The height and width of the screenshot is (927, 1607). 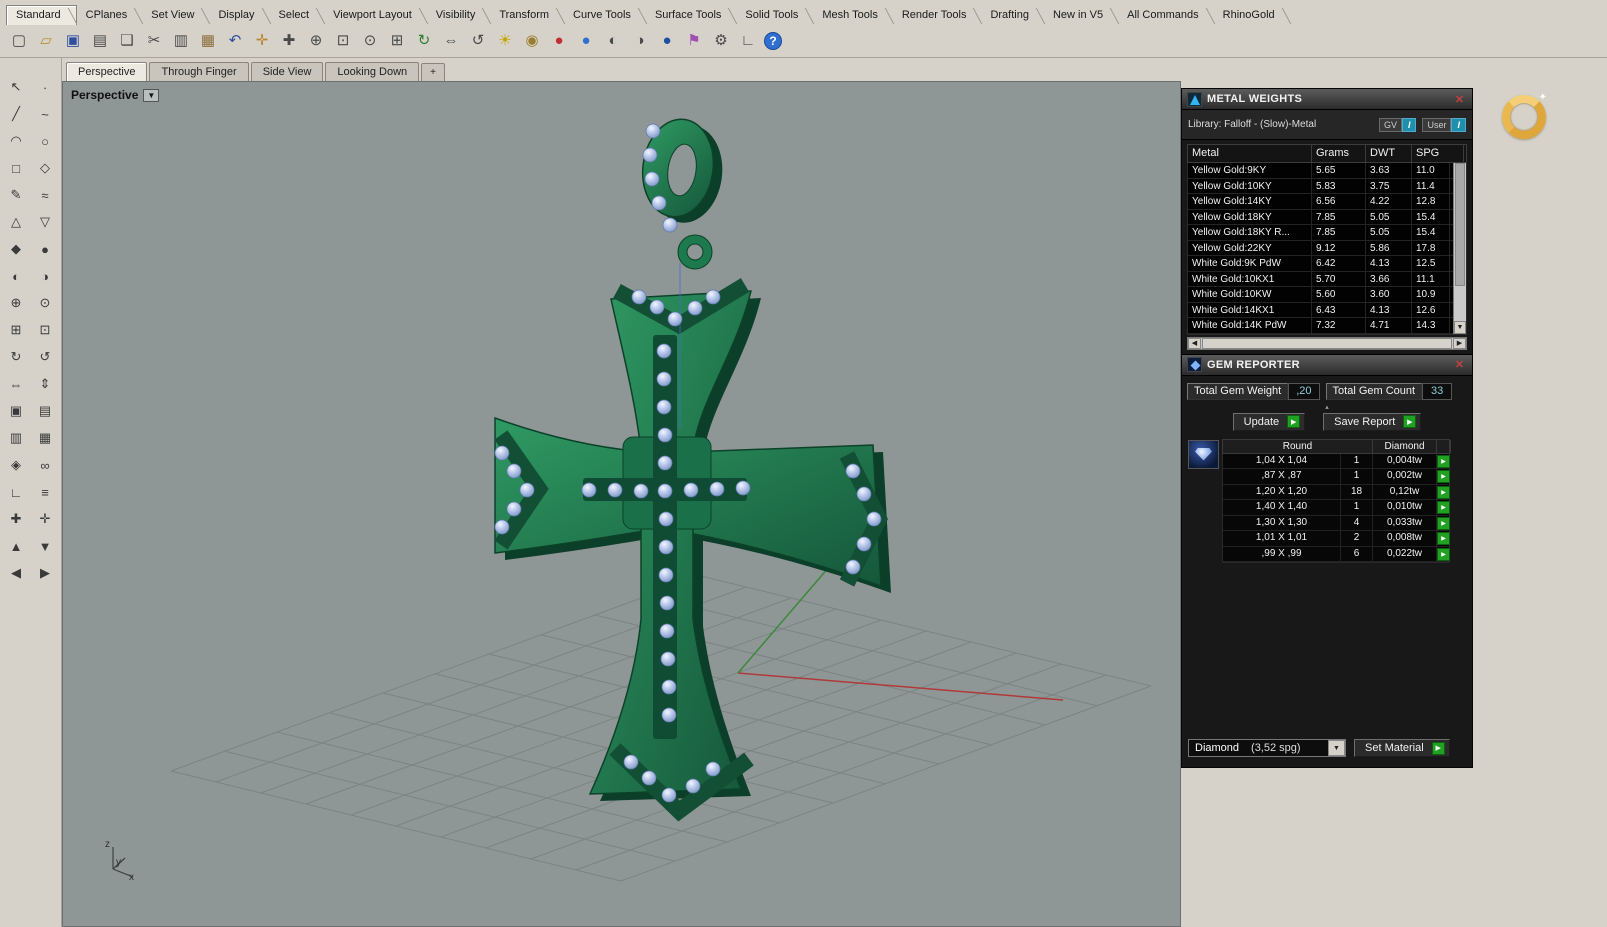 What do you see at coordinates (1336, 508) in the screenshot?
I see `gem-row: 1,40 X 1,40 1 0,010tw ▶` at bounding box center [1336, 508].